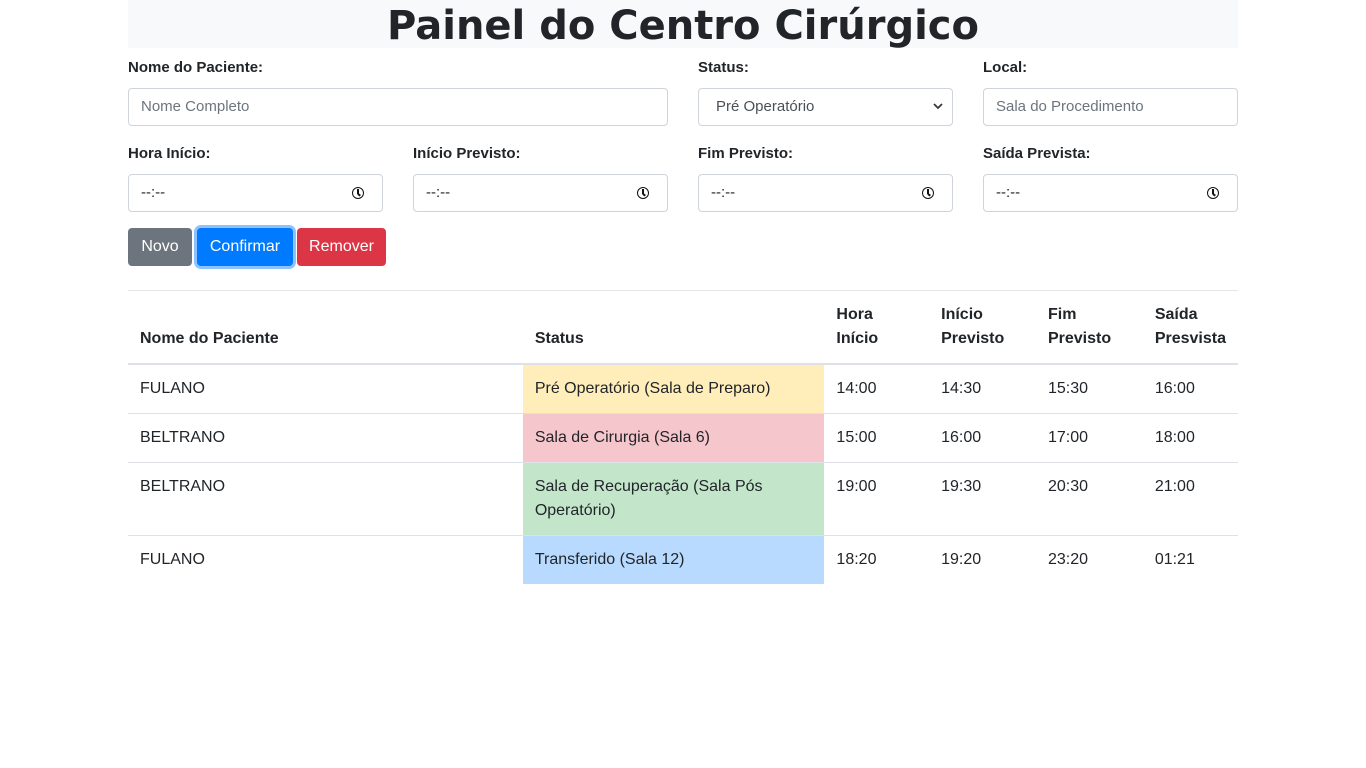 The height and width of the screenshot is (768, 1366). What do you see at coordinates (160, 247) in the screenshot?
I see `new-button: Novo` at bounding box center [160, 247].